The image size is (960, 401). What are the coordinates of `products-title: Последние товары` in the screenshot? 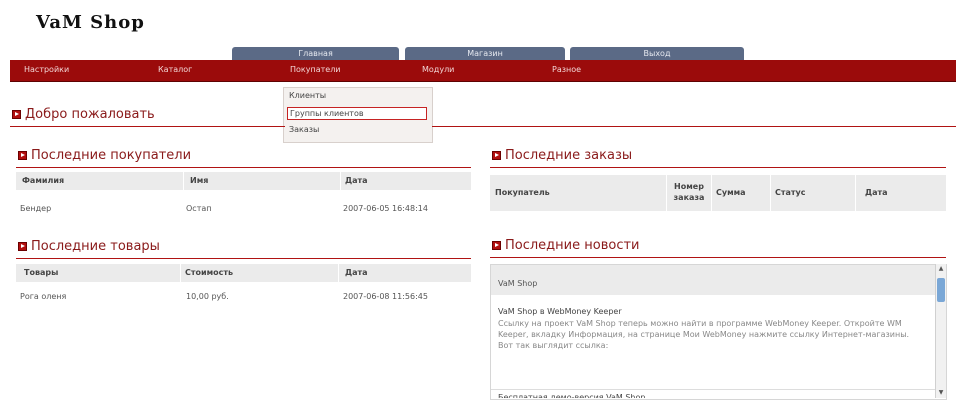 It's located at (95, 246).